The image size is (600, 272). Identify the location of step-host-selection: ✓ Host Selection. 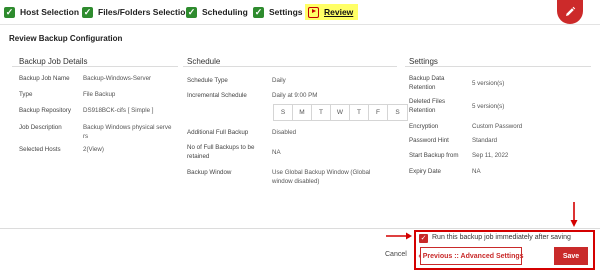
(41, 12).